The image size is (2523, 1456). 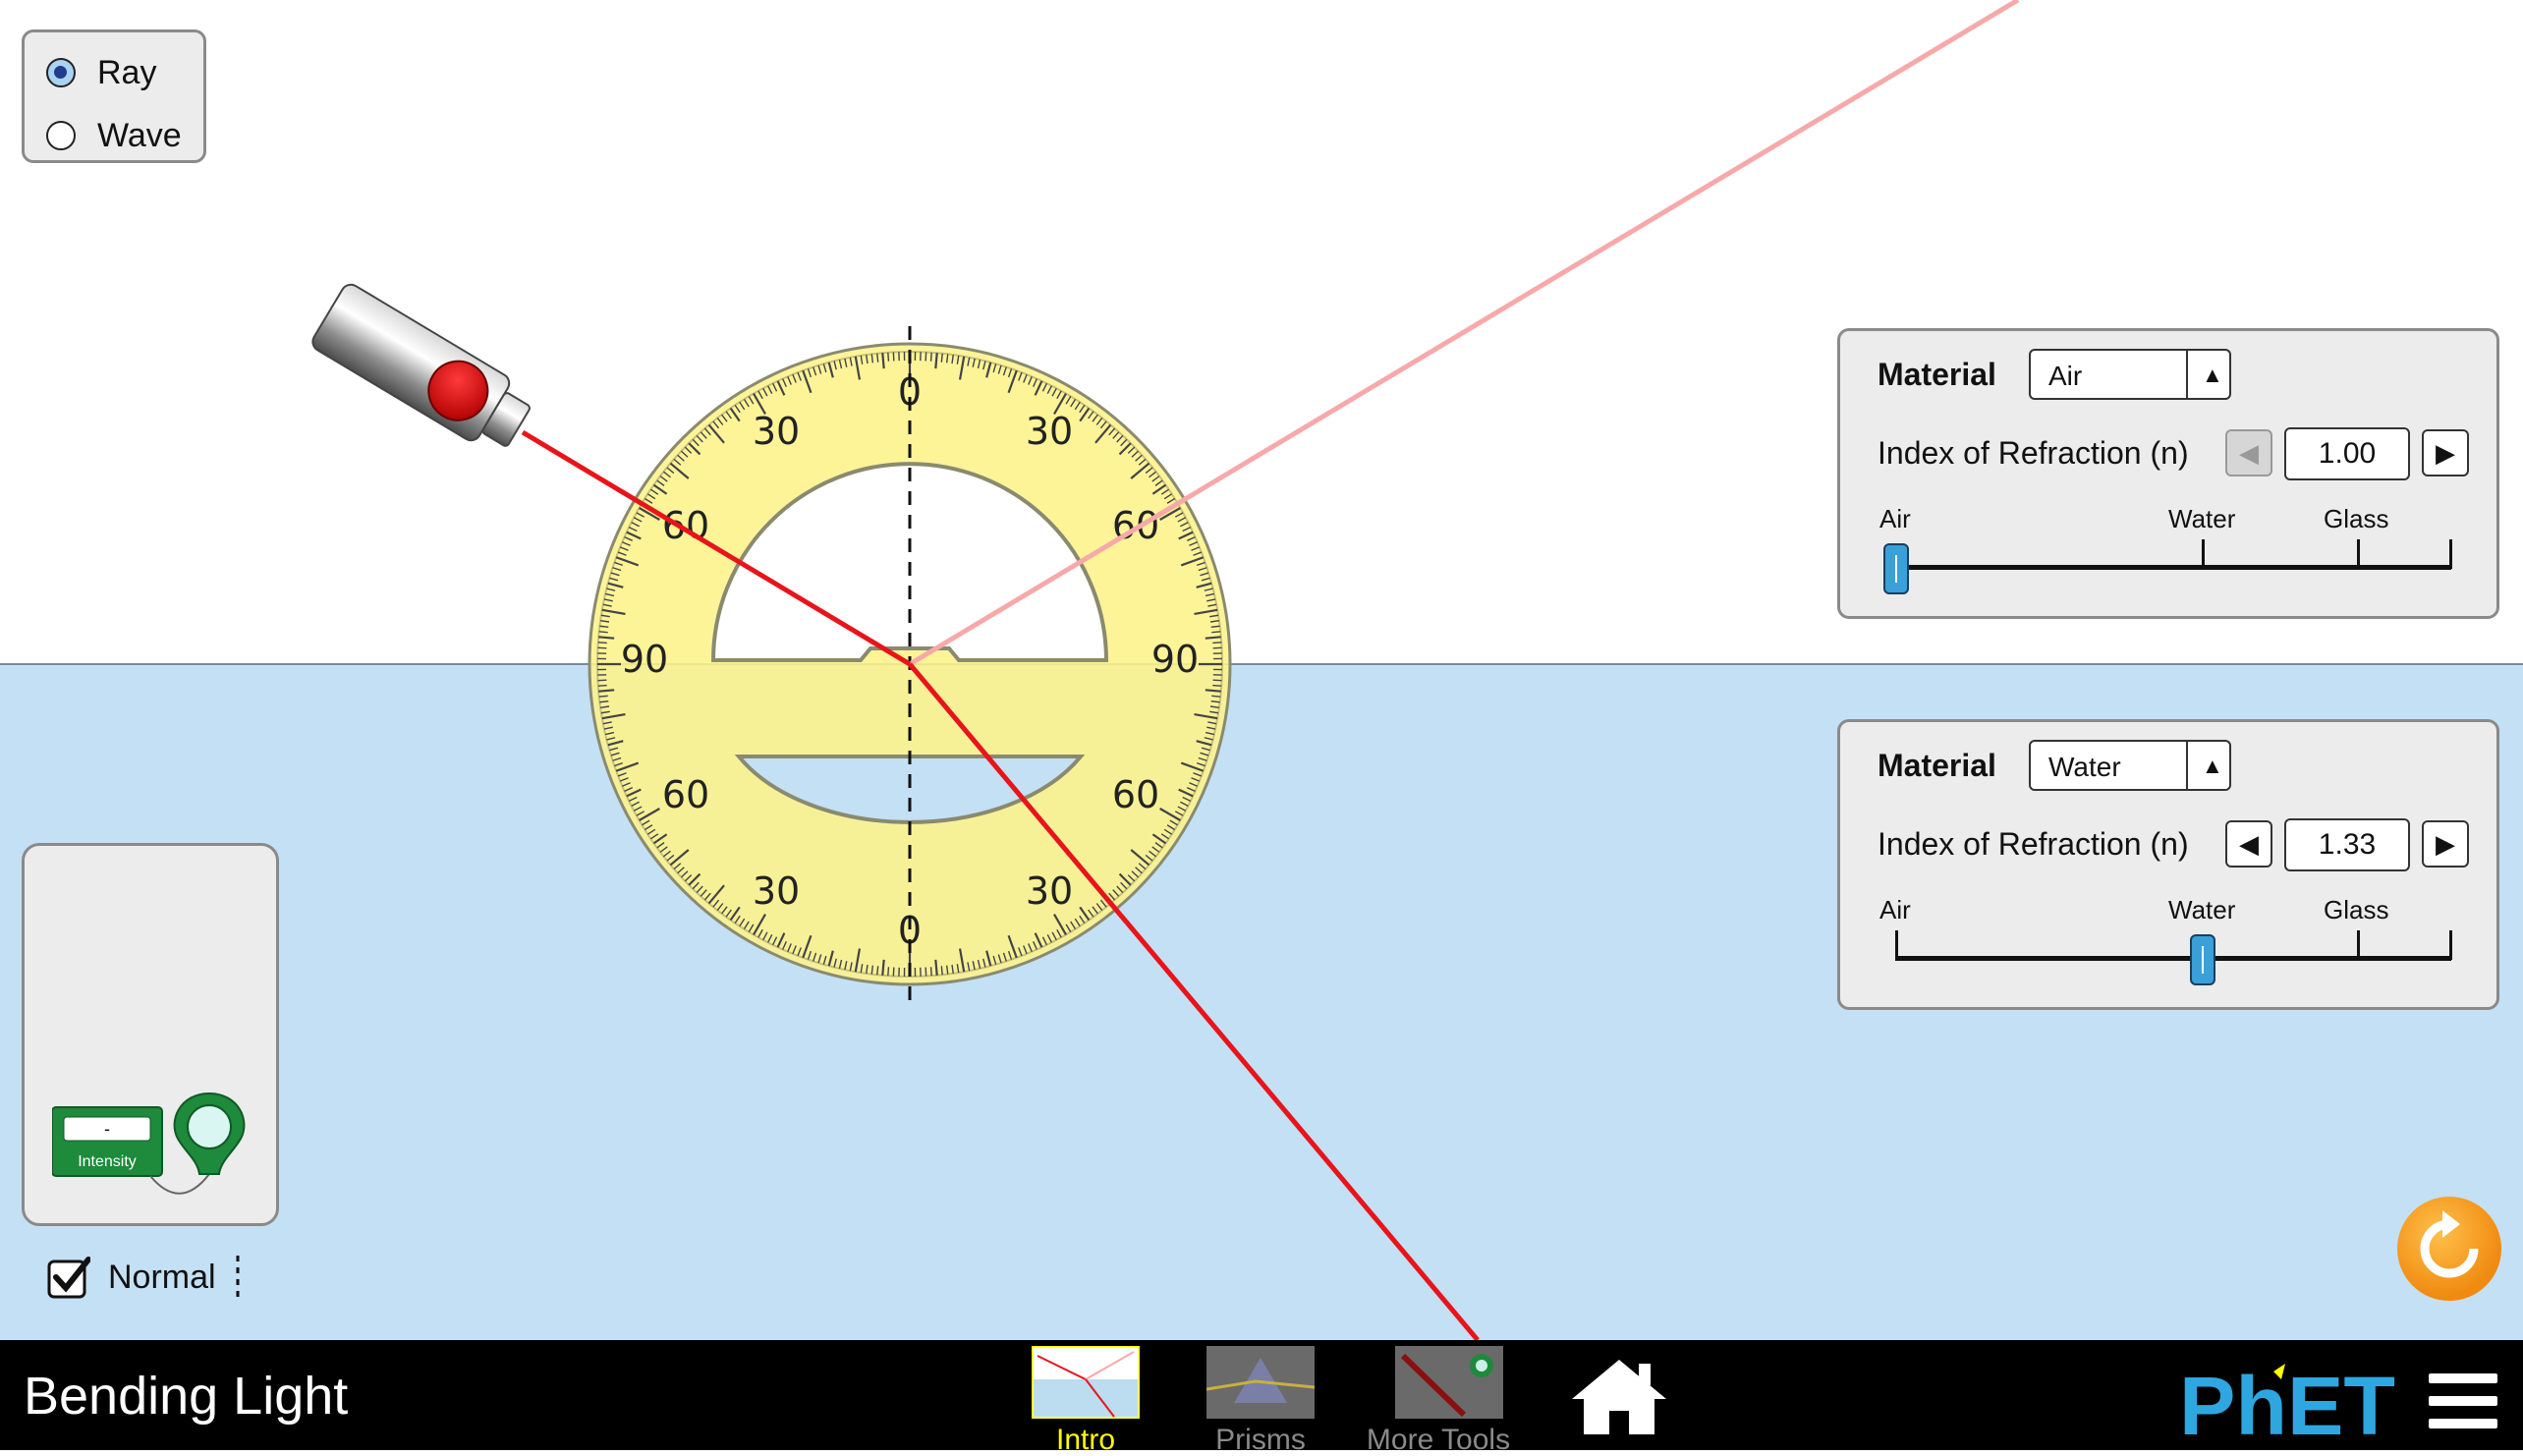 I want to click on wave-label: Wave, so click(x=139, y=136).